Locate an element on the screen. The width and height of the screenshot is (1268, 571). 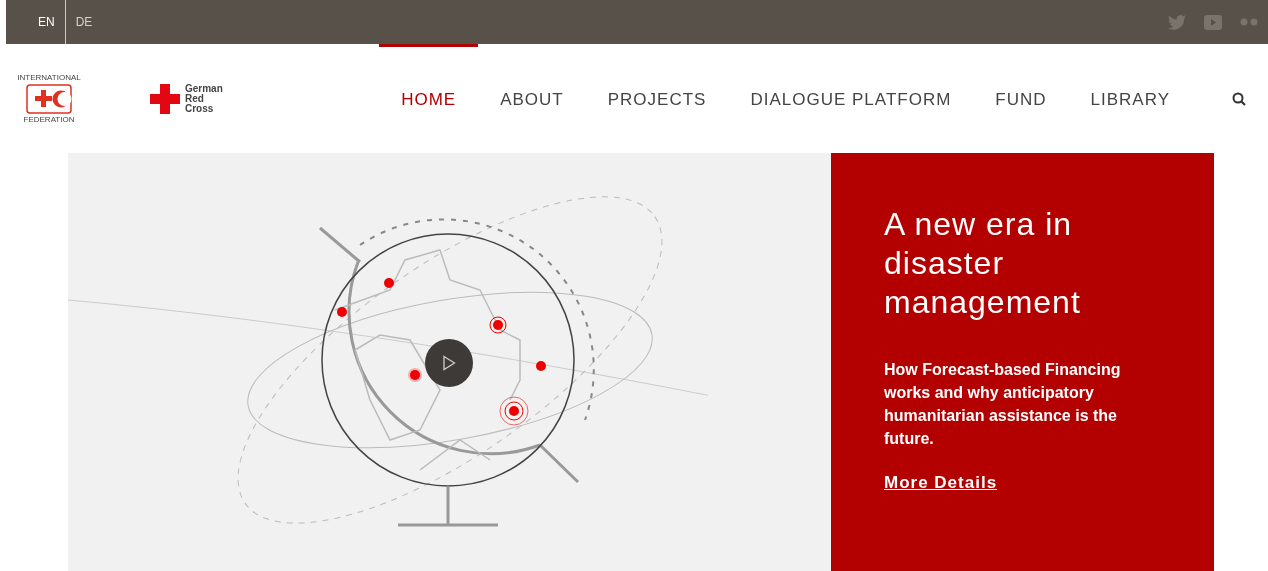
nav-link: PROJECTS is located at coordinates (657, 98).